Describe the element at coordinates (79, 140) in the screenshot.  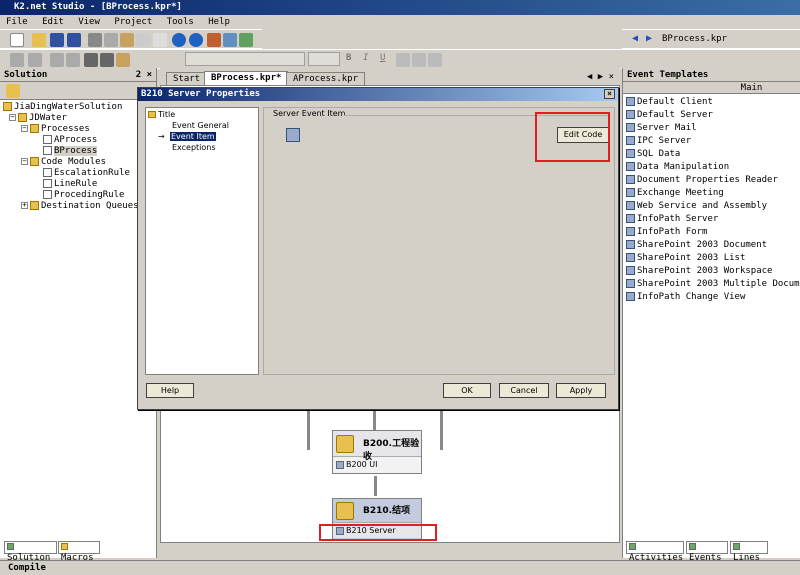
I see `tree-item-aprocess: AProcess` at that location.